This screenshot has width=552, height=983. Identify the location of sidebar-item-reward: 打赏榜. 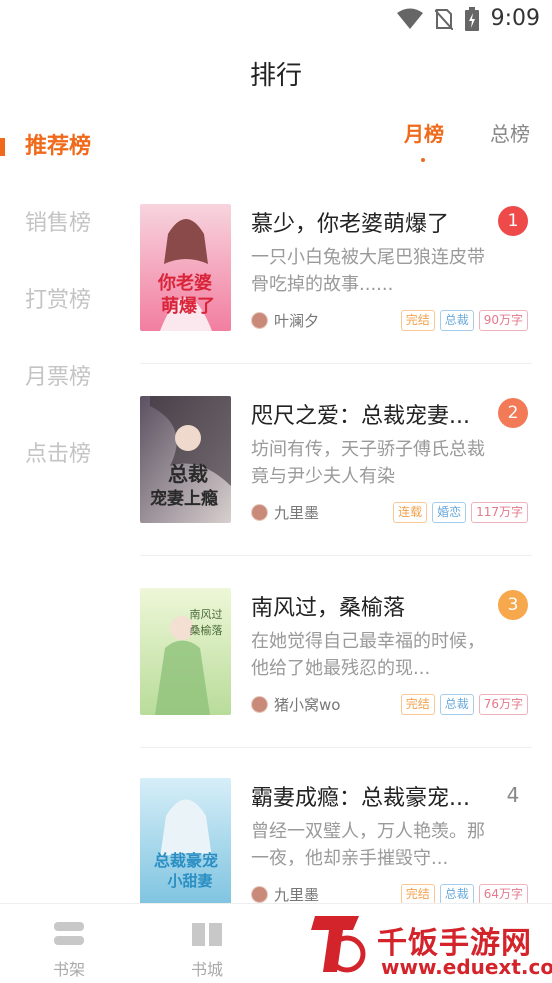
(62, 300).